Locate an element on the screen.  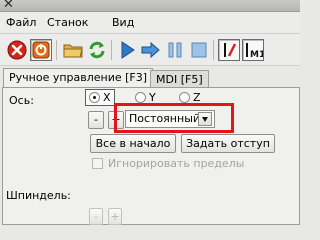
highlight-box is located at coordinates (174, 118).